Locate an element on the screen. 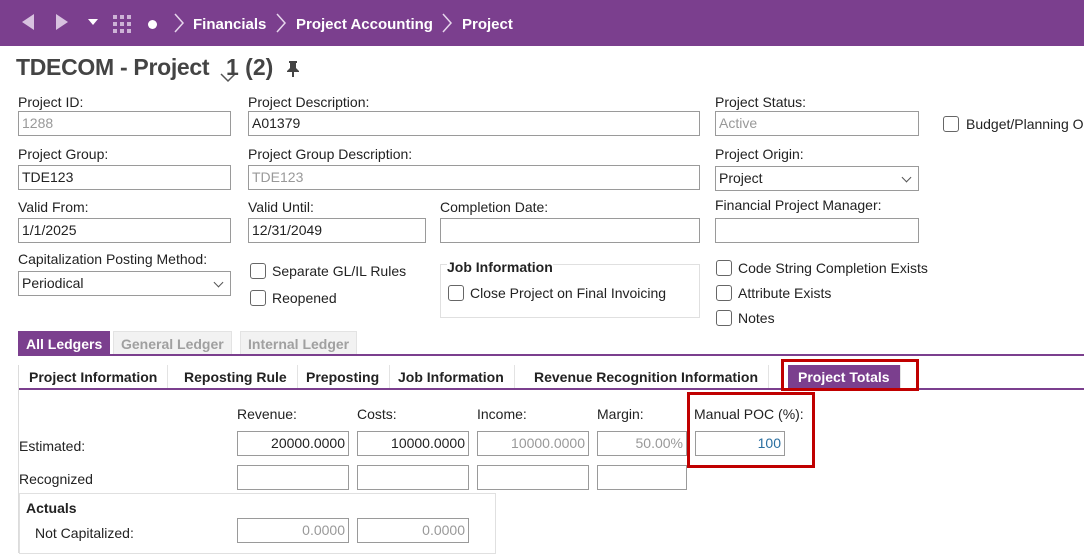 The image size is (1084, 554). separate-gl-il-checkbox is located at coordinates (258, 271).